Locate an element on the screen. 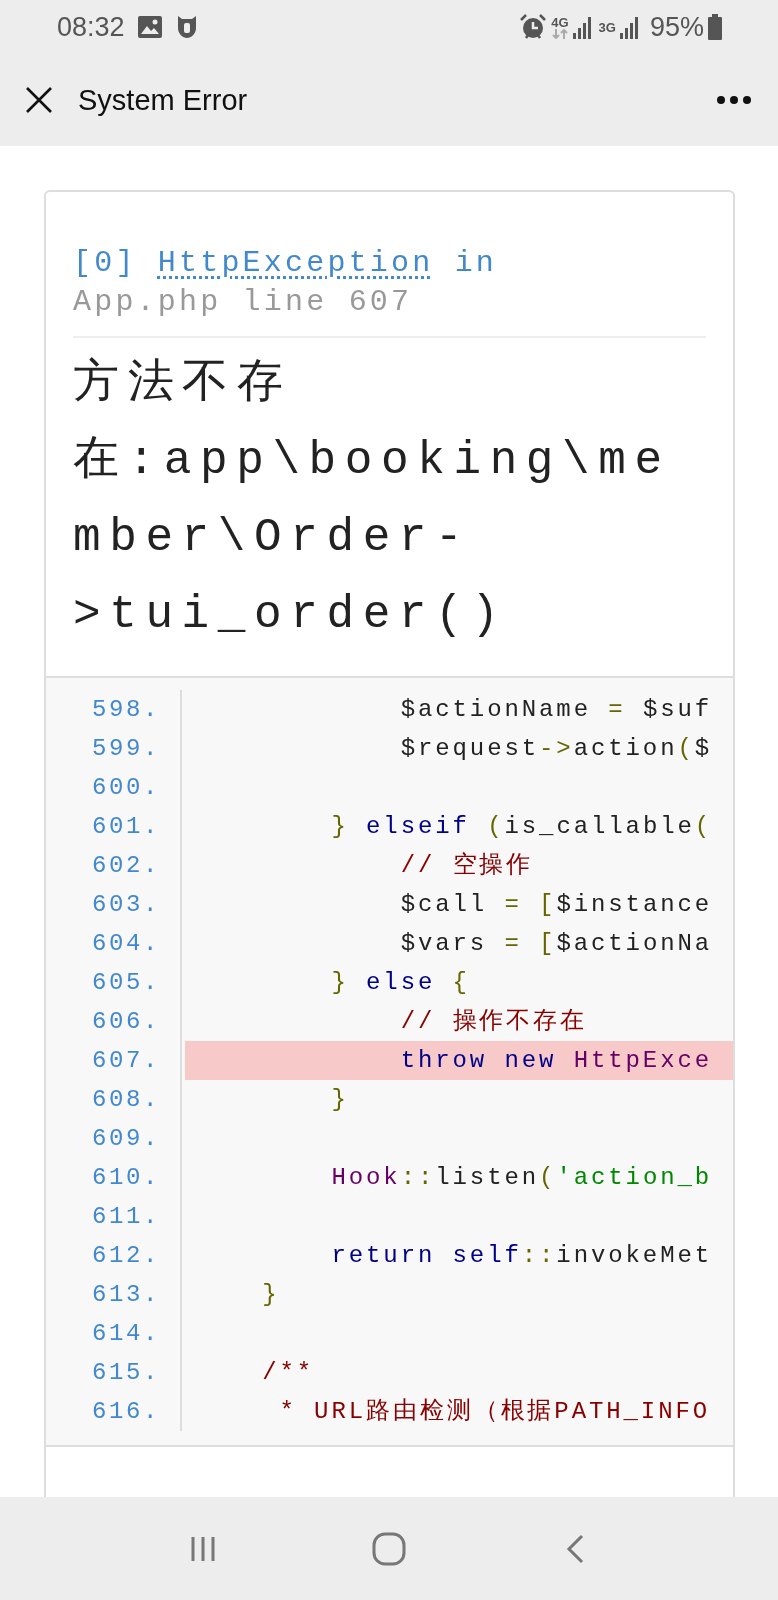 The height and width of the screenshot is (1600, 778). line-number: 608. is located at coordinates (126, 1100).